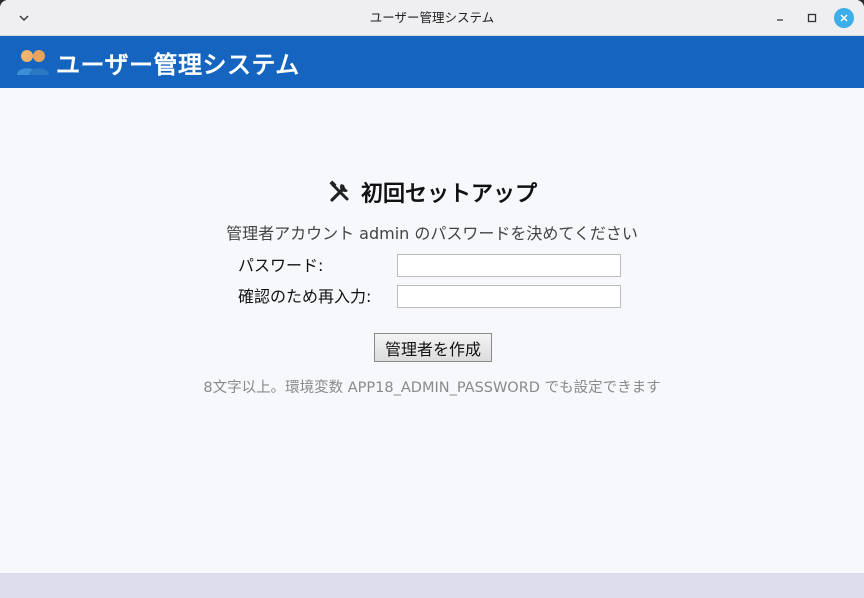  Describe the element at coordinates (432, 62) in the screenshot. I see `app-header: ユーザー管理システム` at that location.